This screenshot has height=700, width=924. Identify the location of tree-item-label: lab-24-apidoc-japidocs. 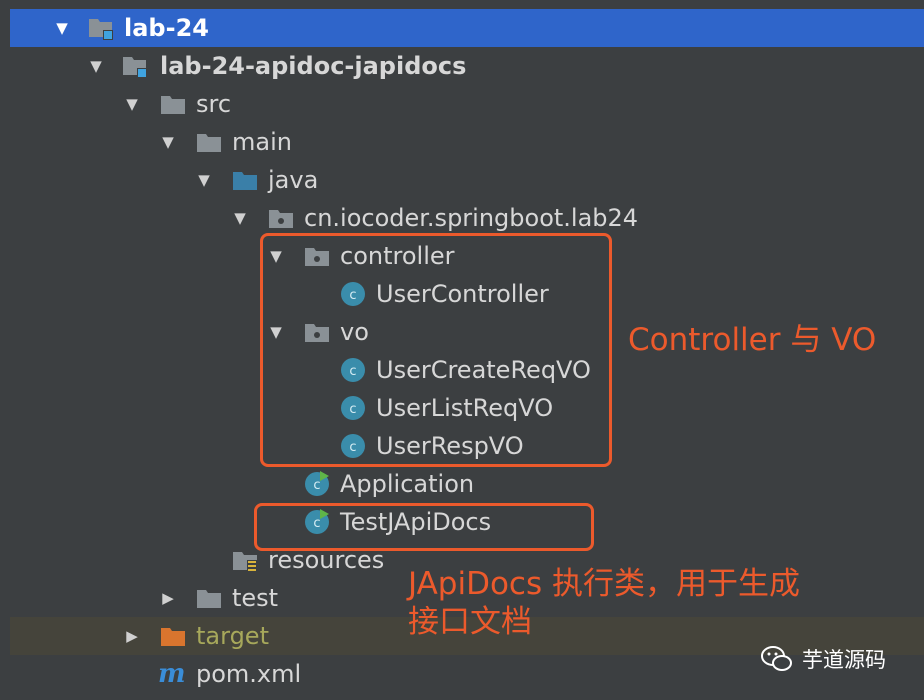
(313, 66).